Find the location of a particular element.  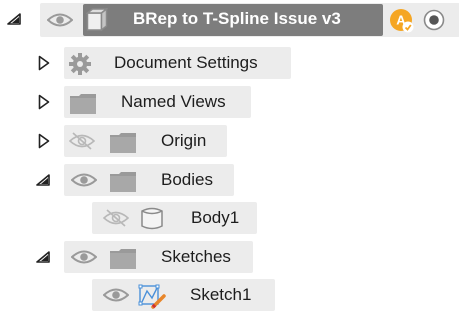

item-label: Sketch1 is located at coordinates (220, 295).